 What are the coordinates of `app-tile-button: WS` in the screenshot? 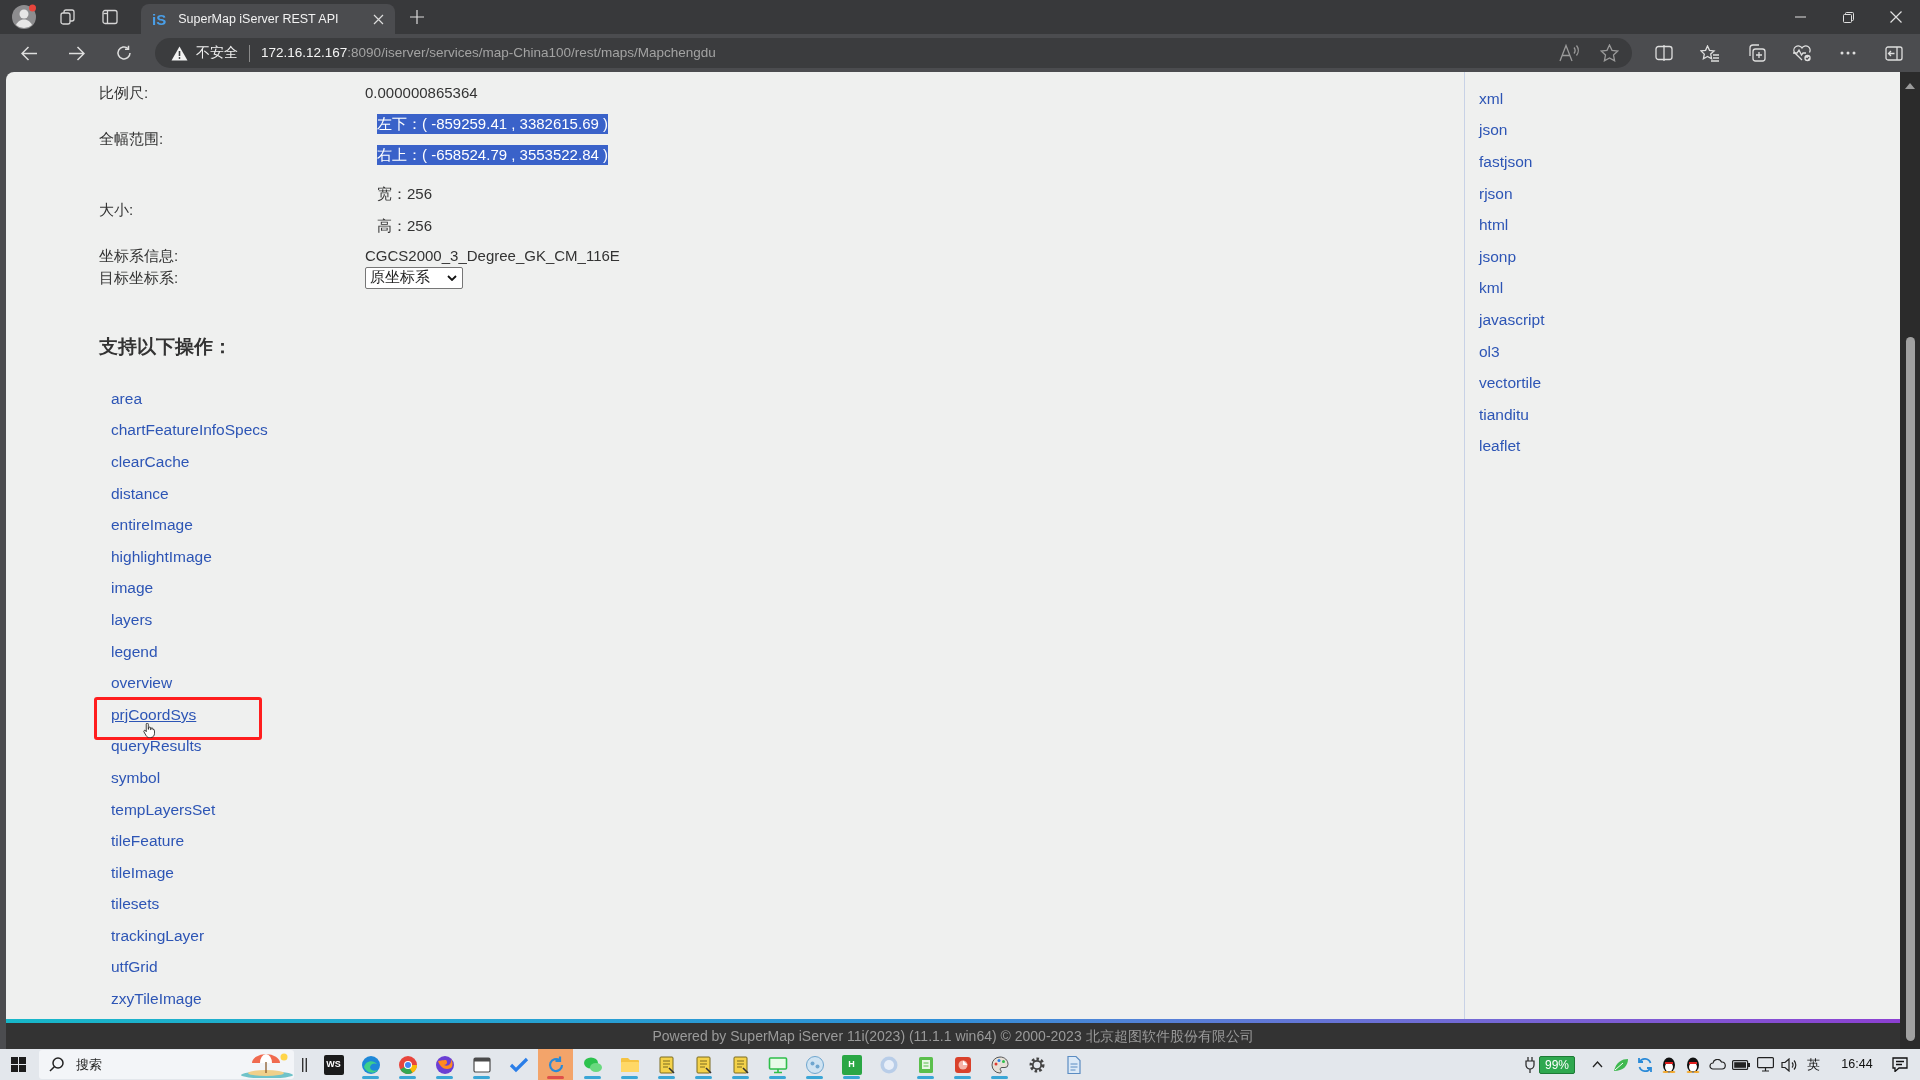 It's located at (333, 1064).